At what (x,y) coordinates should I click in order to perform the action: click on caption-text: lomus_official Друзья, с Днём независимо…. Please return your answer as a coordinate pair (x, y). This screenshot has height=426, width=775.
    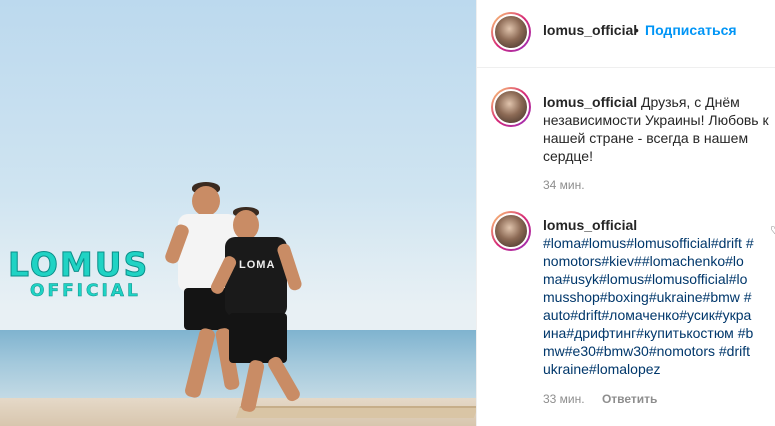
    Looking at the image, I should click on (658, 129).